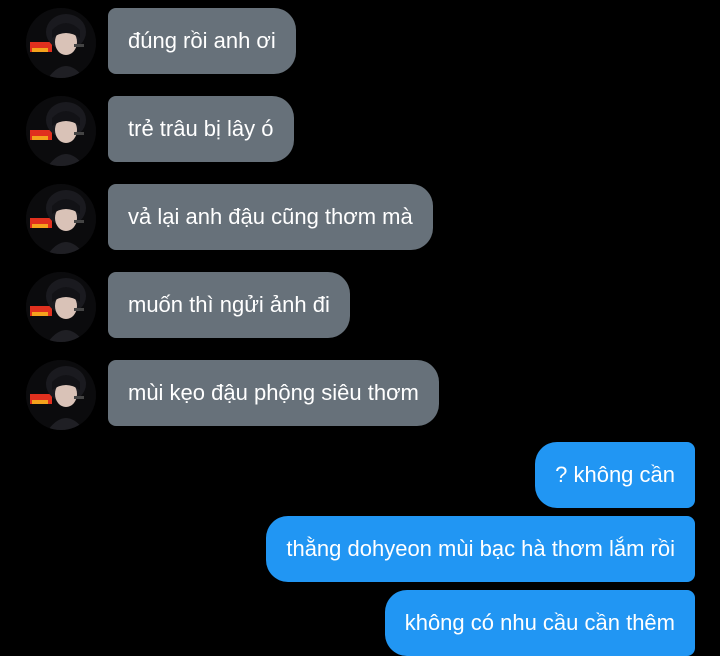  Describe the element at coordinates (201, 129) in the screenshot. I see `message-bubble-incoming: trẻ trâu bị lây ó` at that location.